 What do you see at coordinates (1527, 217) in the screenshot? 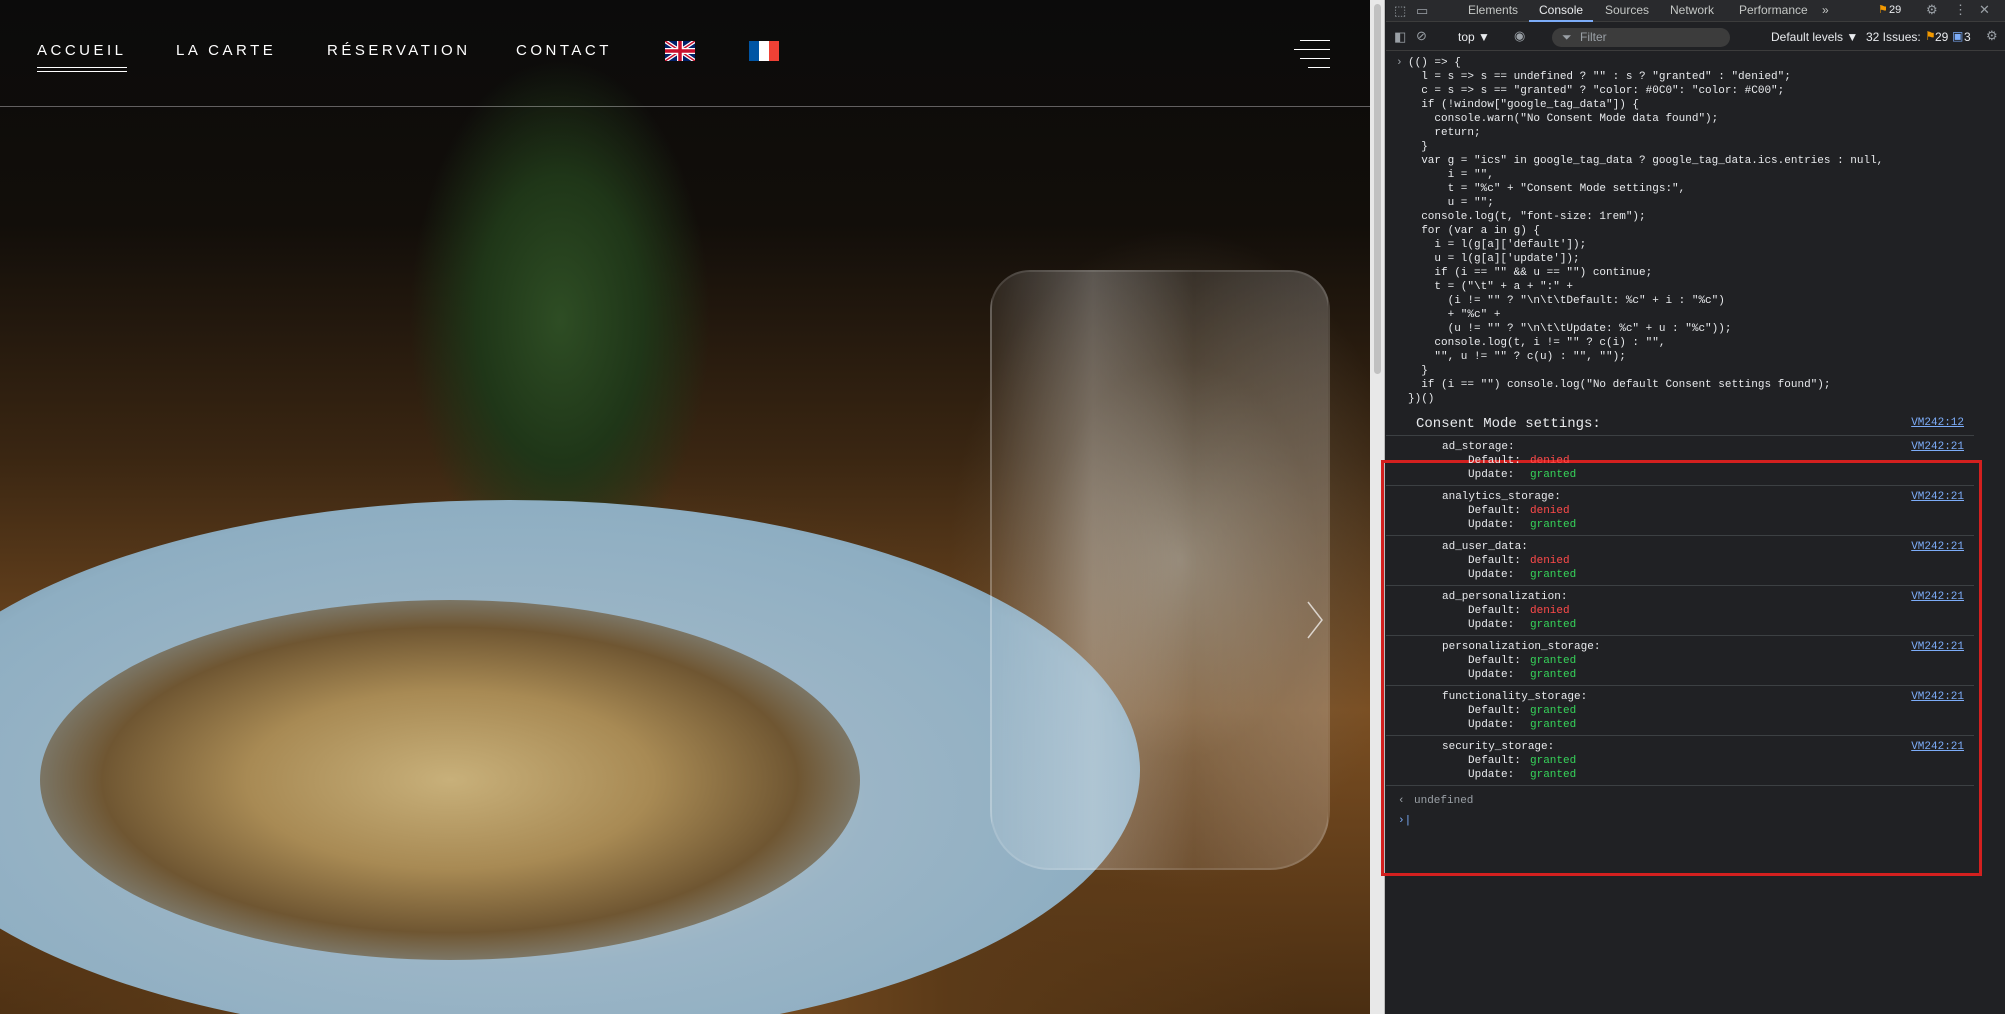
I see `code-line: console.log(t, "font-size: 1rem");` at bounding box center [1527, 217].